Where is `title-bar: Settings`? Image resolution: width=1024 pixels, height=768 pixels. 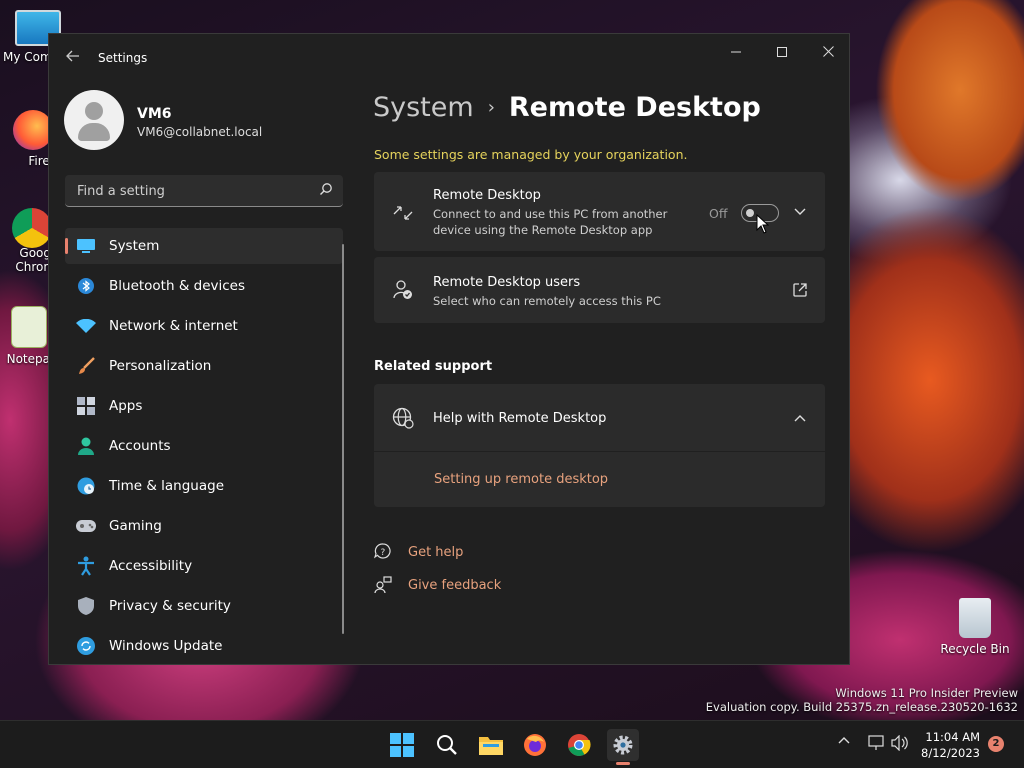
title-bar: Settings is located at coordinates (449, 58).